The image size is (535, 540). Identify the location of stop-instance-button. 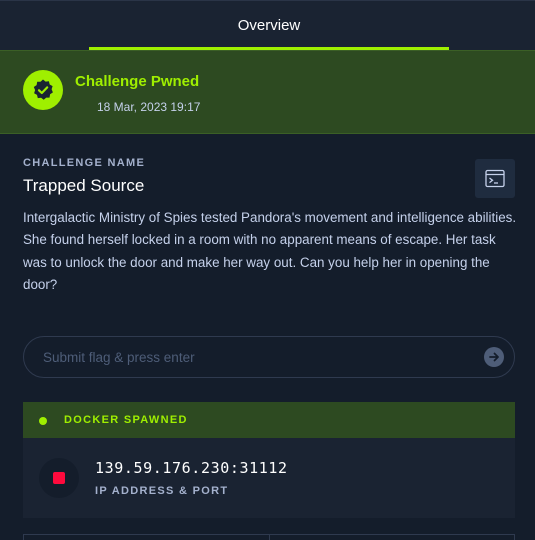
(59, 478).